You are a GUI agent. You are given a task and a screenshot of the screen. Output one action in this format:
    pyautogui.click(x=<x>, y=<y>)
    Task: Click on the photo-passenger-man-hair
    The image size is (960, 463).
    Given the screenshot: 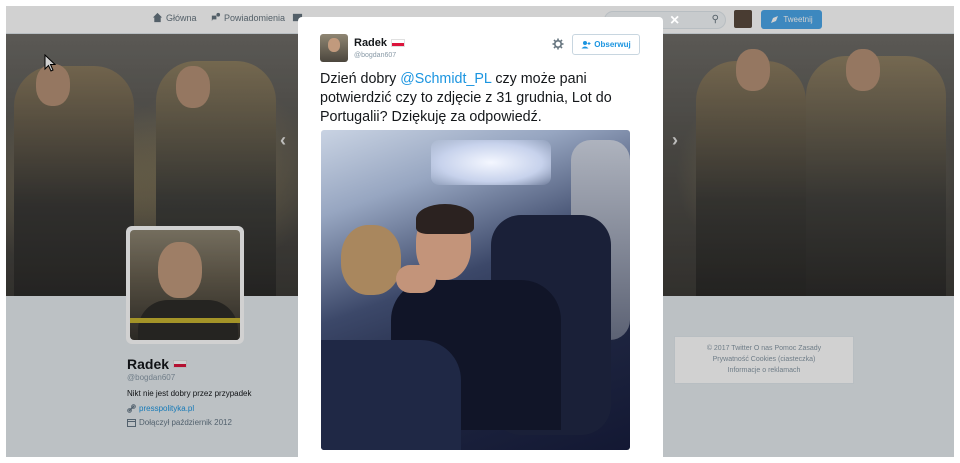 What is the action you would take?
    pyautogui.click(x=445, y=219)
    